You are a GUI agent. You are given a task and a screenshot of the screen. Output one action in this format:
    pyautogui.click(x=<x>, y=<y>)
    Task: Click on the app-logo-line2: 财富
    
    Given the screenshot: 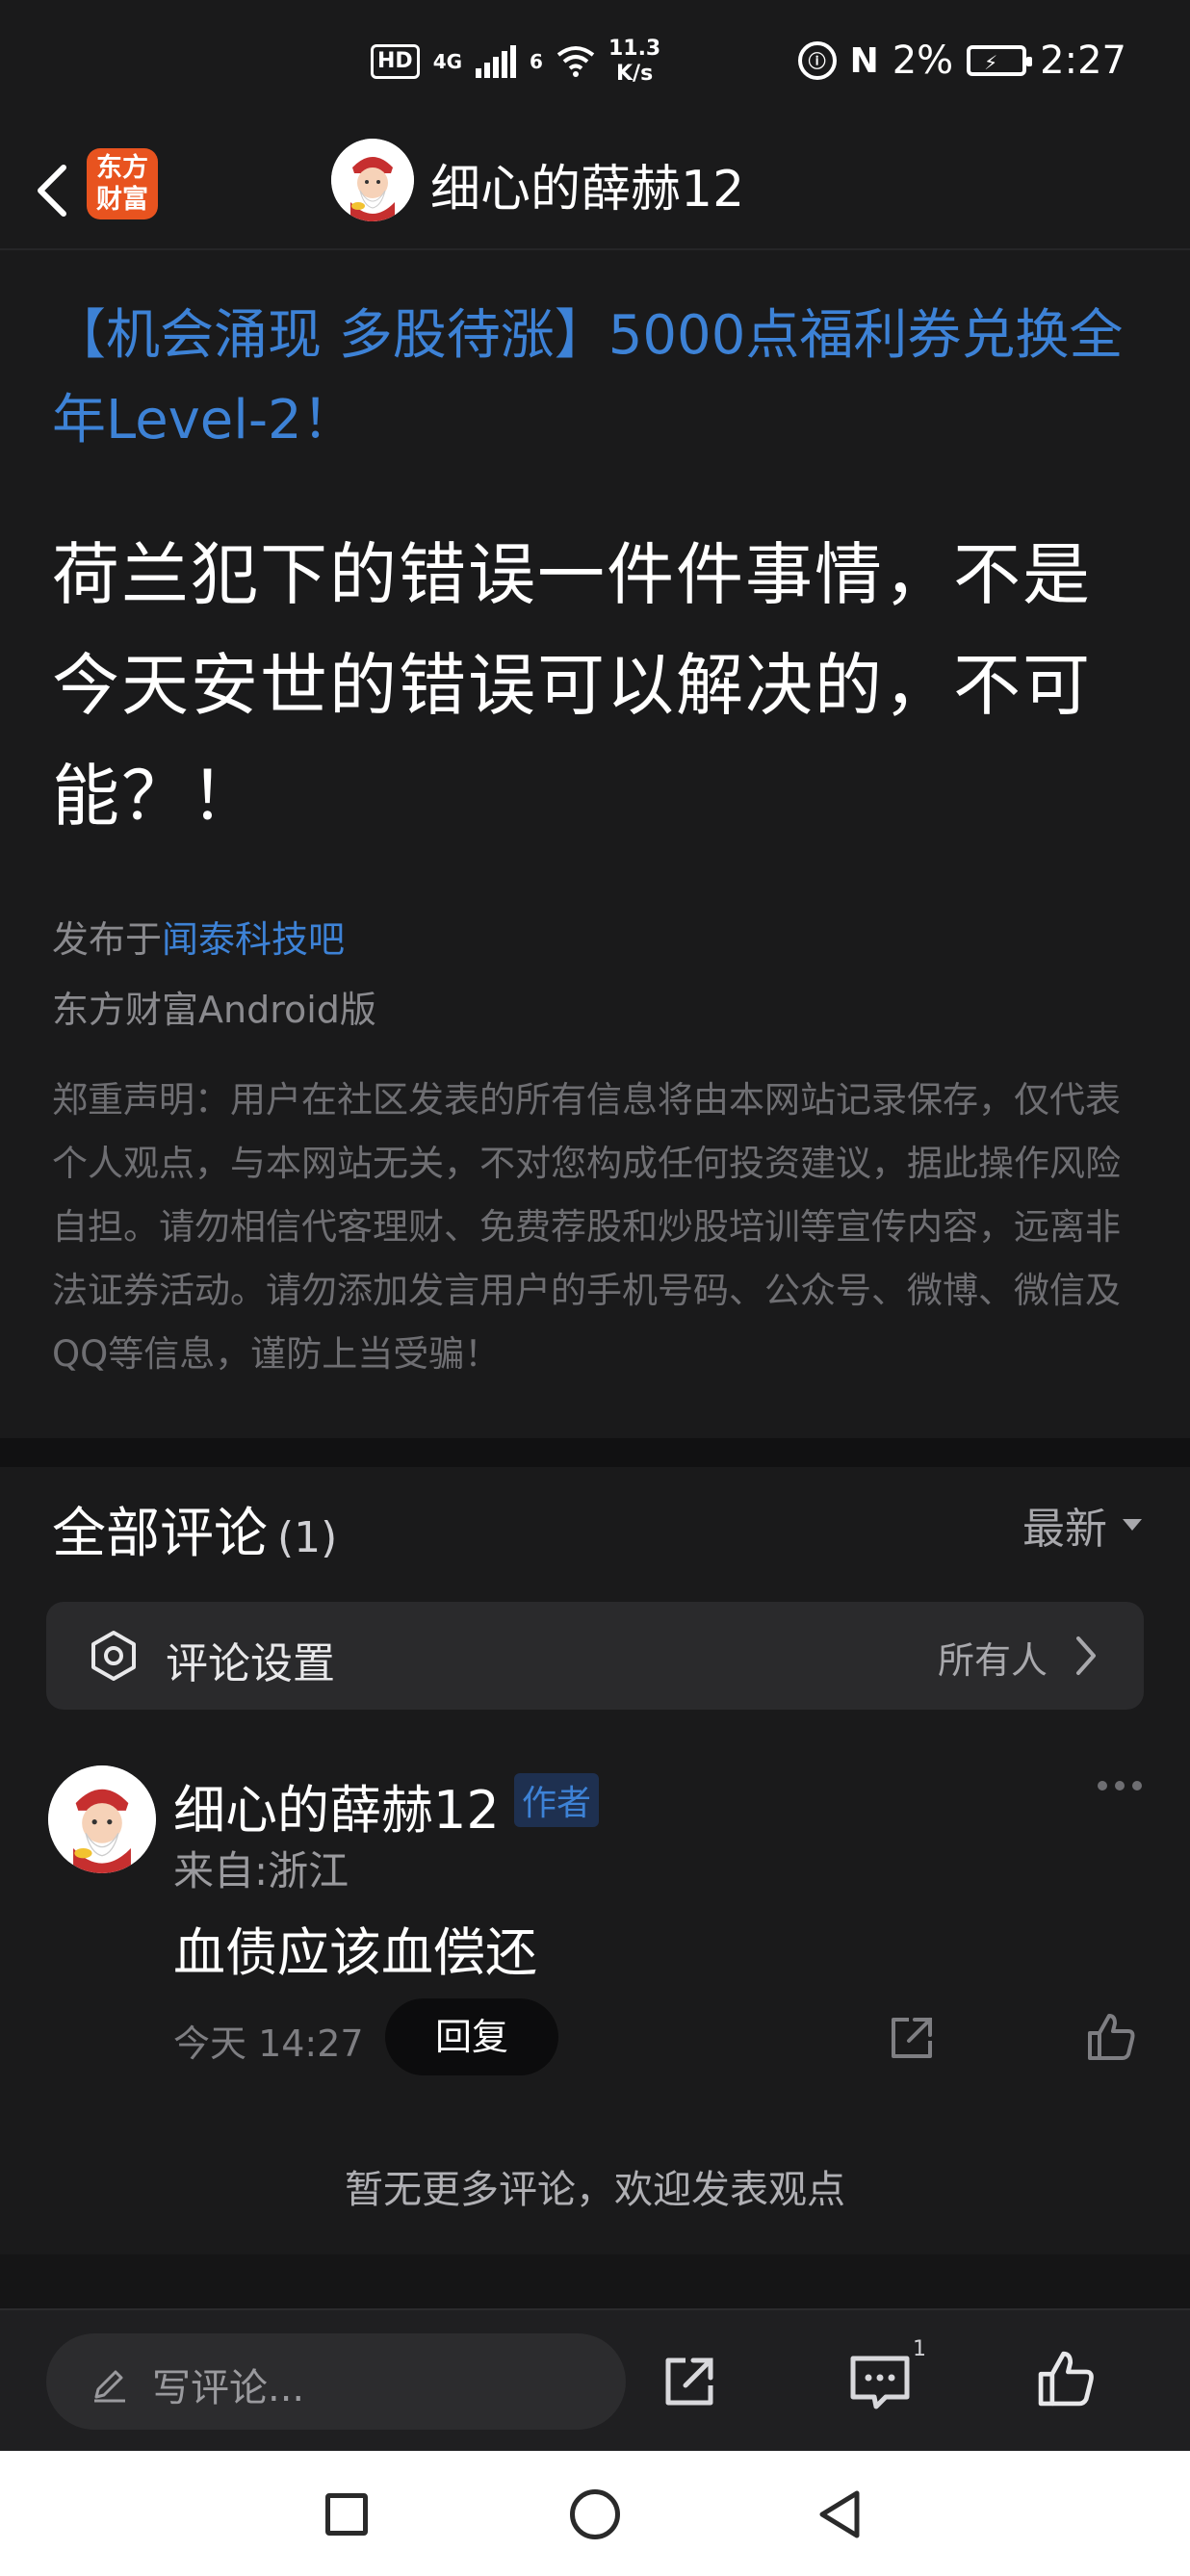 What is the action you would take?
    pyautogui.click(x=122, y=200)
    